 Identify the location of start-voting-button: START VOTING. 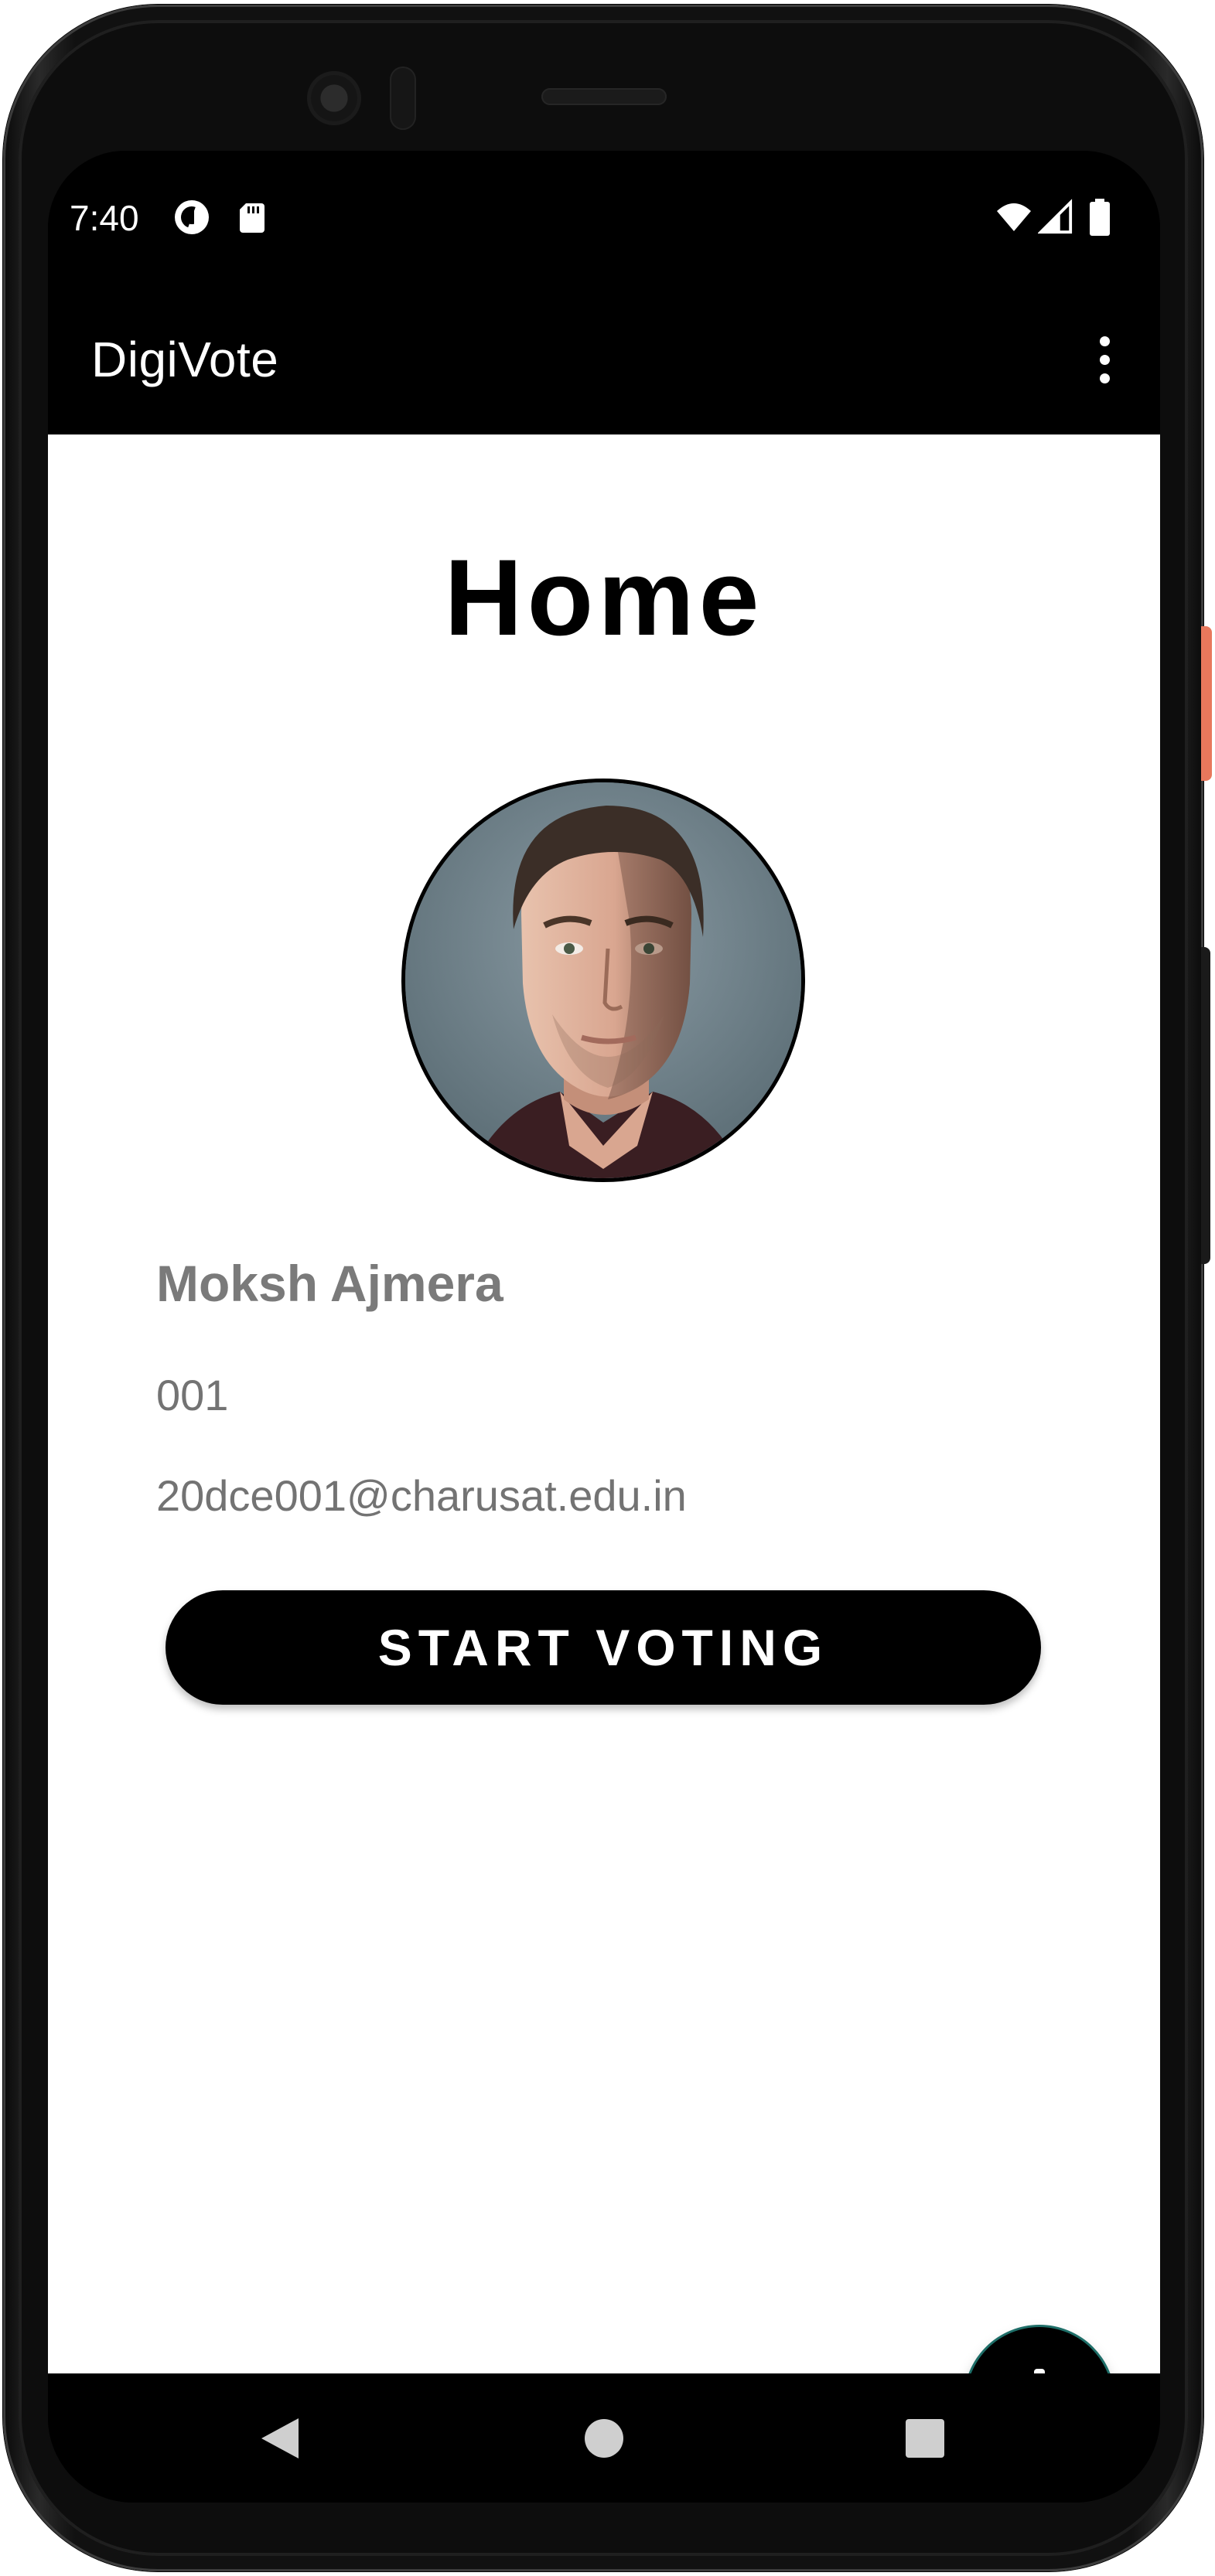
(603, 1647).